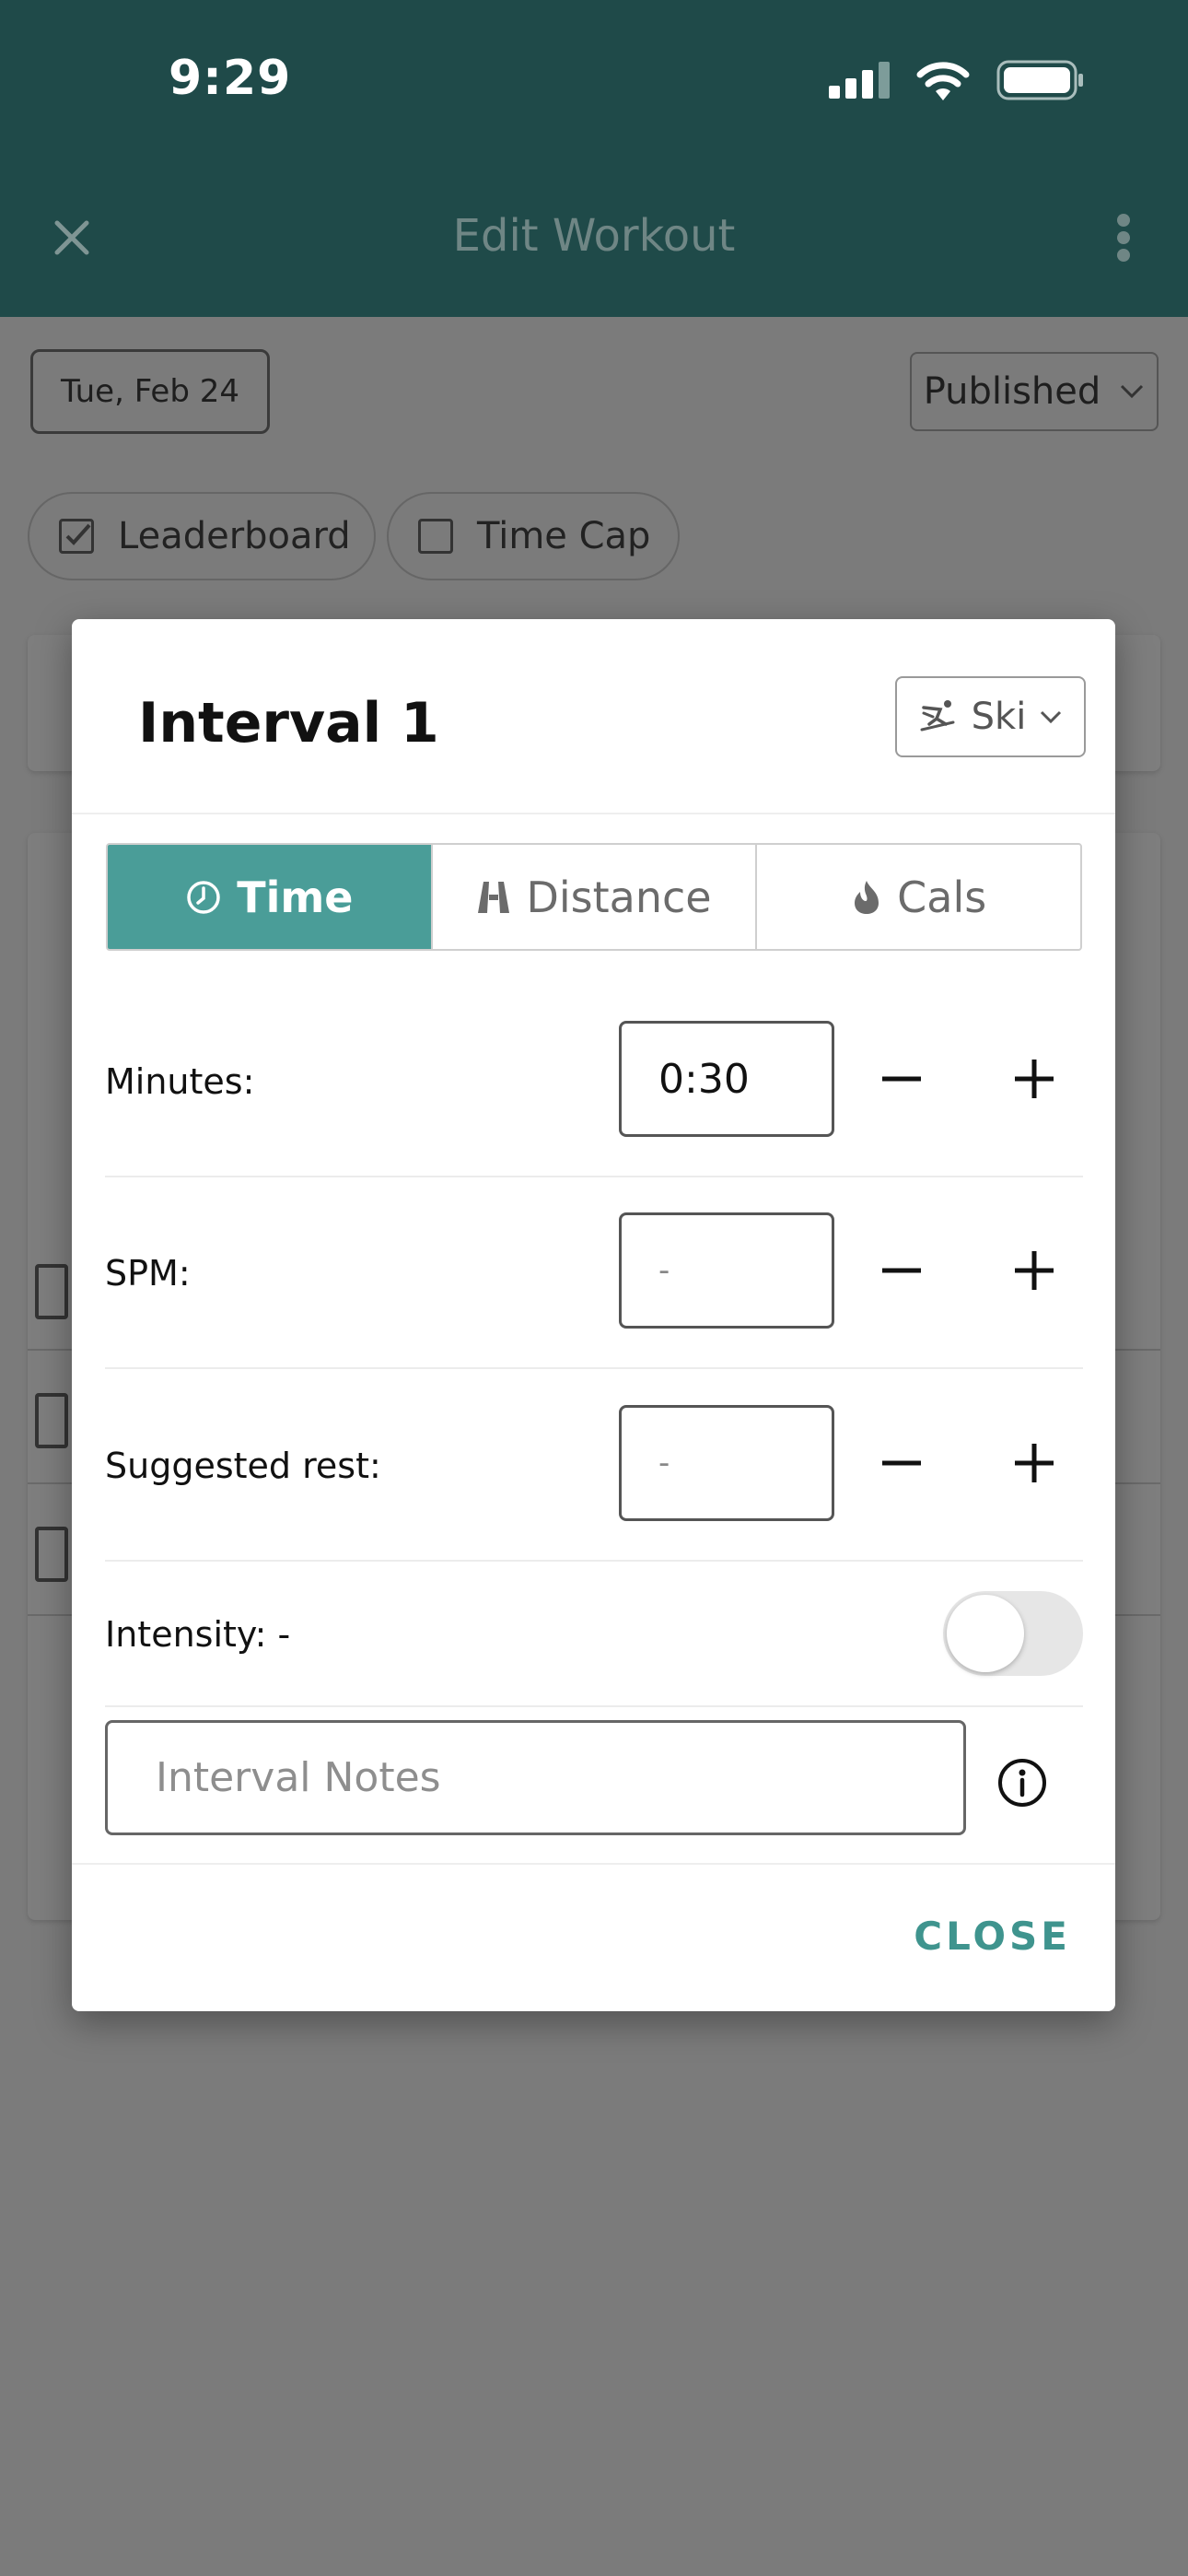 This screenshot has height=2576, width=1188. What do you see at coordinates (985, 1633) in the screenshot?
I see `toggle-knob` at bounding box center [985, 1633].